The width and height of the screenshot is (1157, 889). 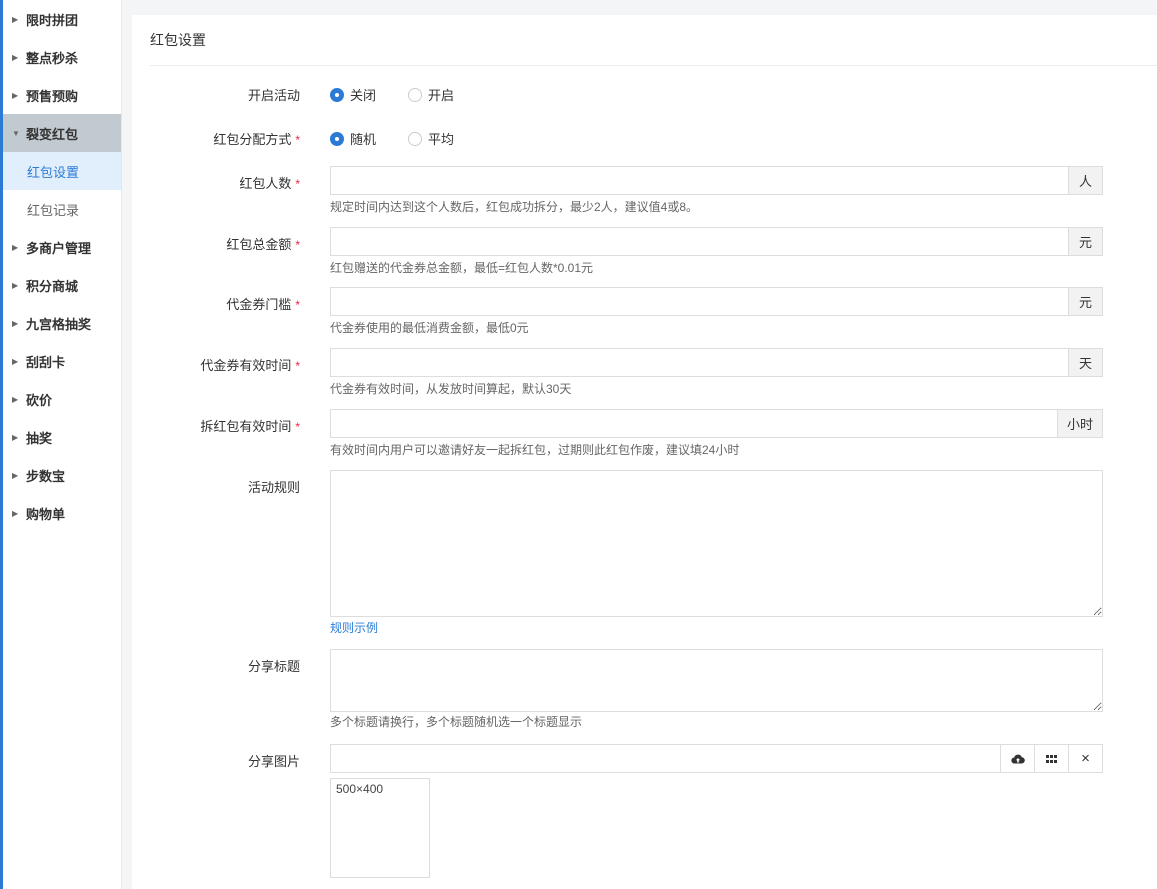 What do you see at coordinates (363, 139) in the screenshot?
I see `radio-label: 随机` at bounding box center [363, 139].